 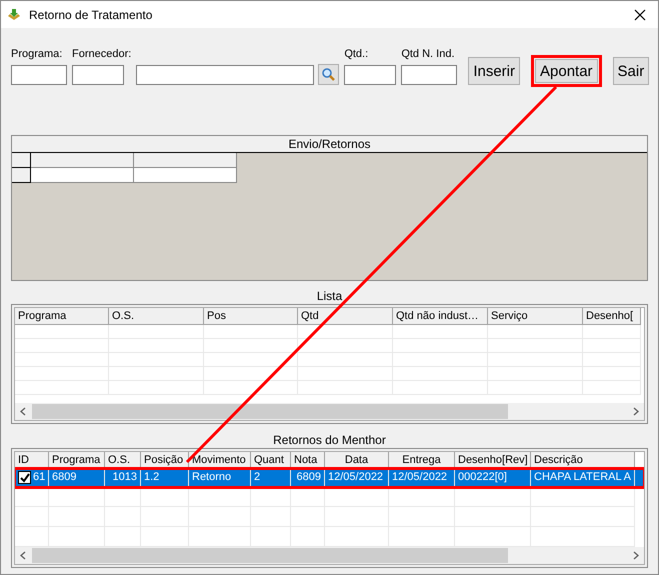 I want to click on app-icon, so click(x=14, y=15).